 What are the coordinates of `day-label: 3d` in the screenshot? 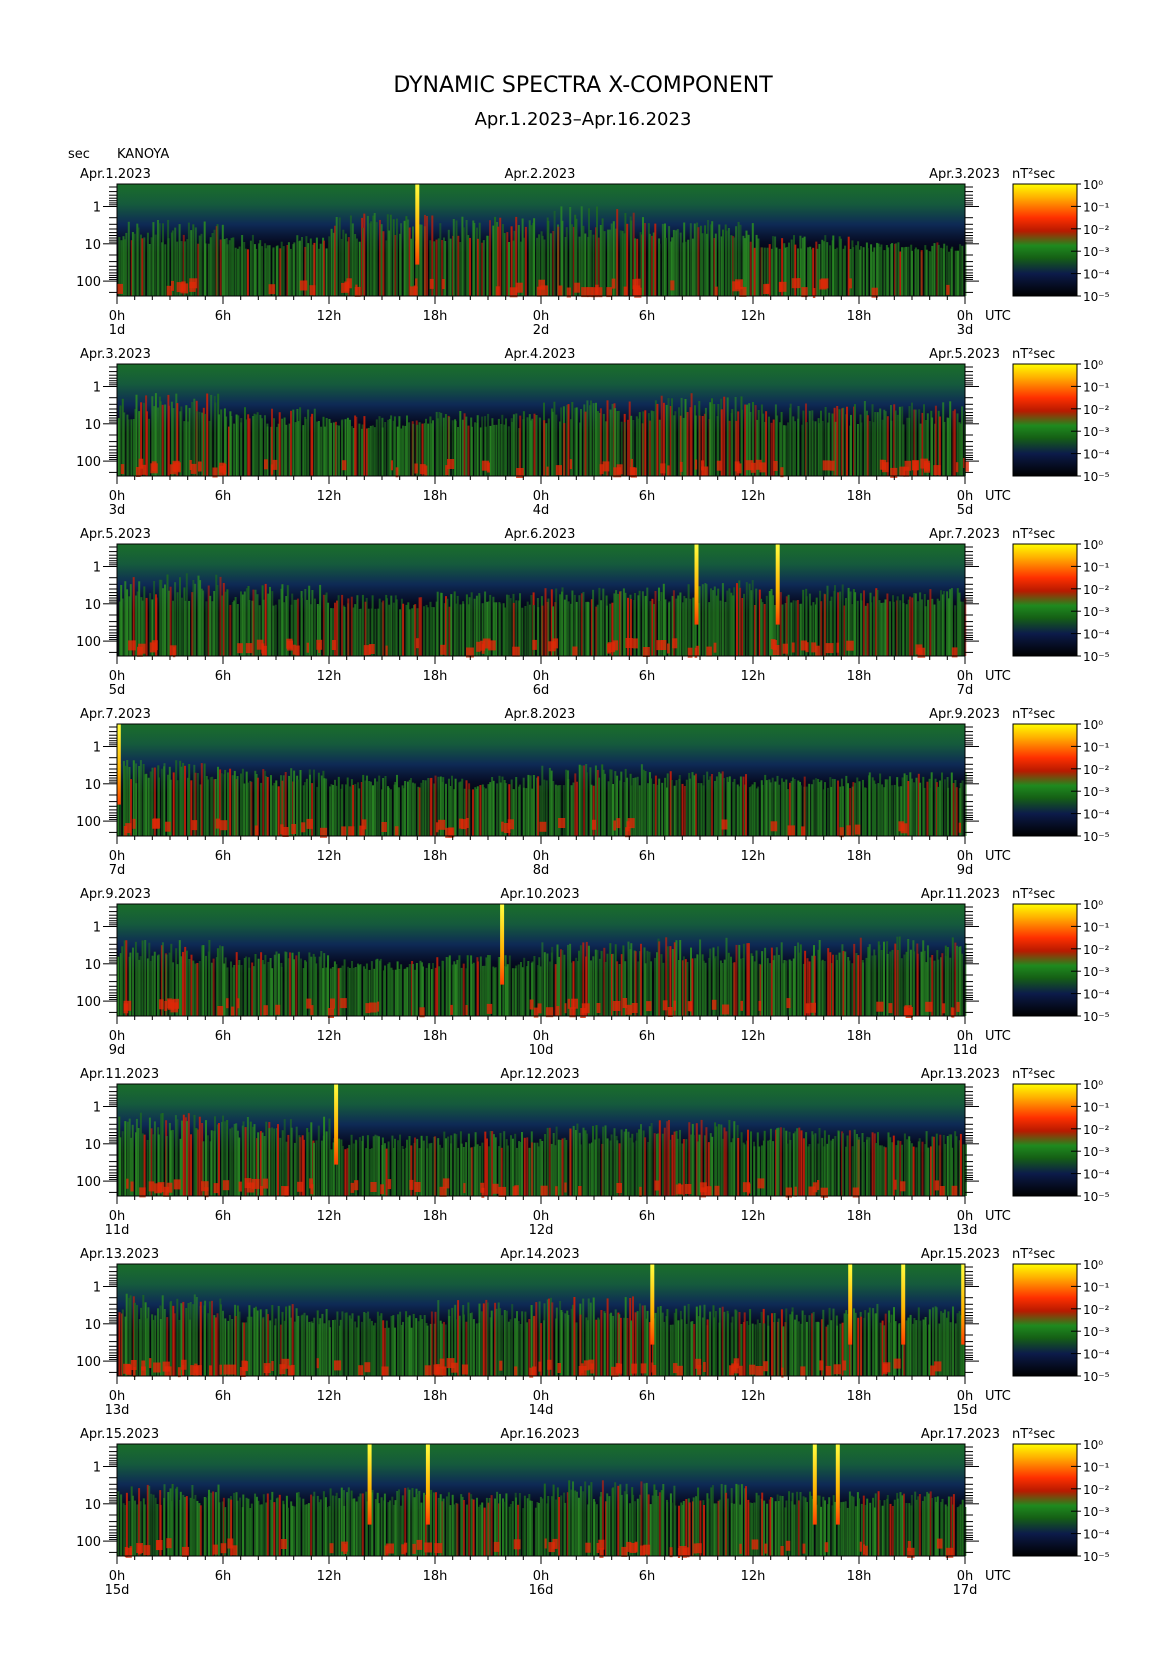 It's located at (117, 510).